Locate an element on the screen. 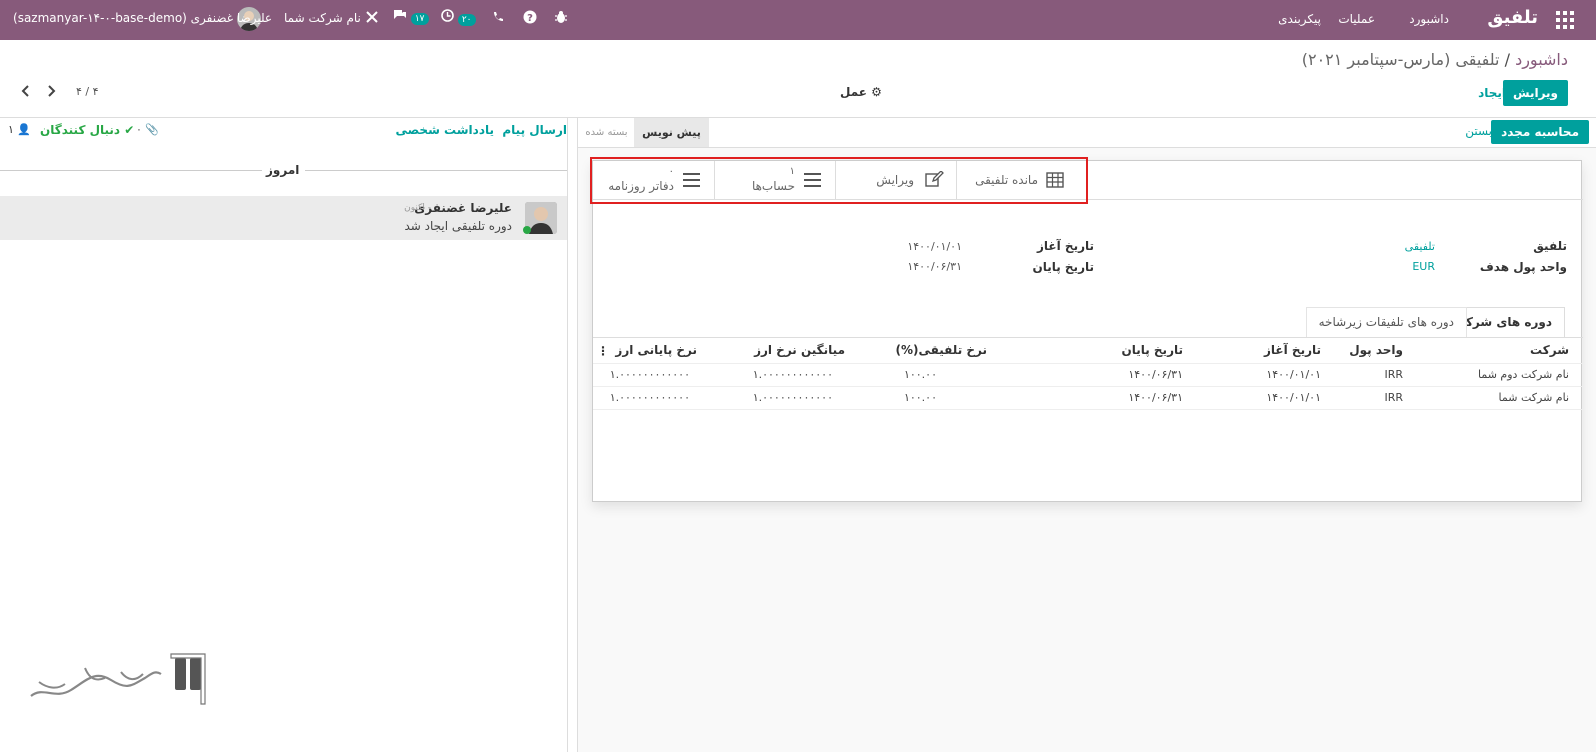 This screenshot has height=752, width=1596. stage-closed: بسته شده is located at coordinates (606, 132).